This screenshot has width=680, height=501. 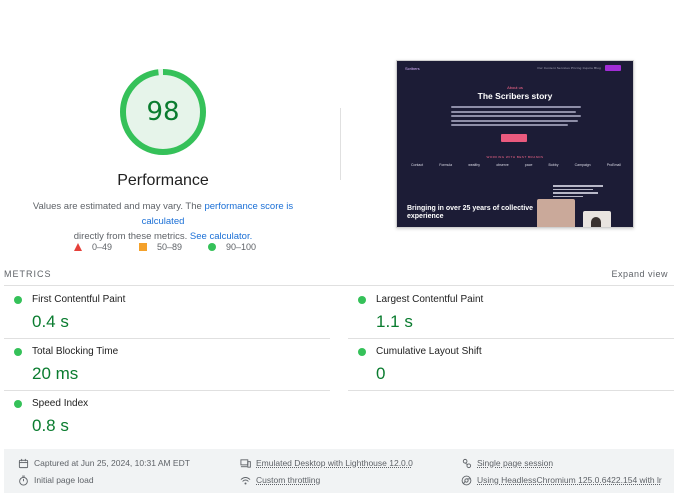 What do you see at coordinates (102, 247) in the screenshot?
I see `legend-range: 0–49` at bounding box center [102, 247].